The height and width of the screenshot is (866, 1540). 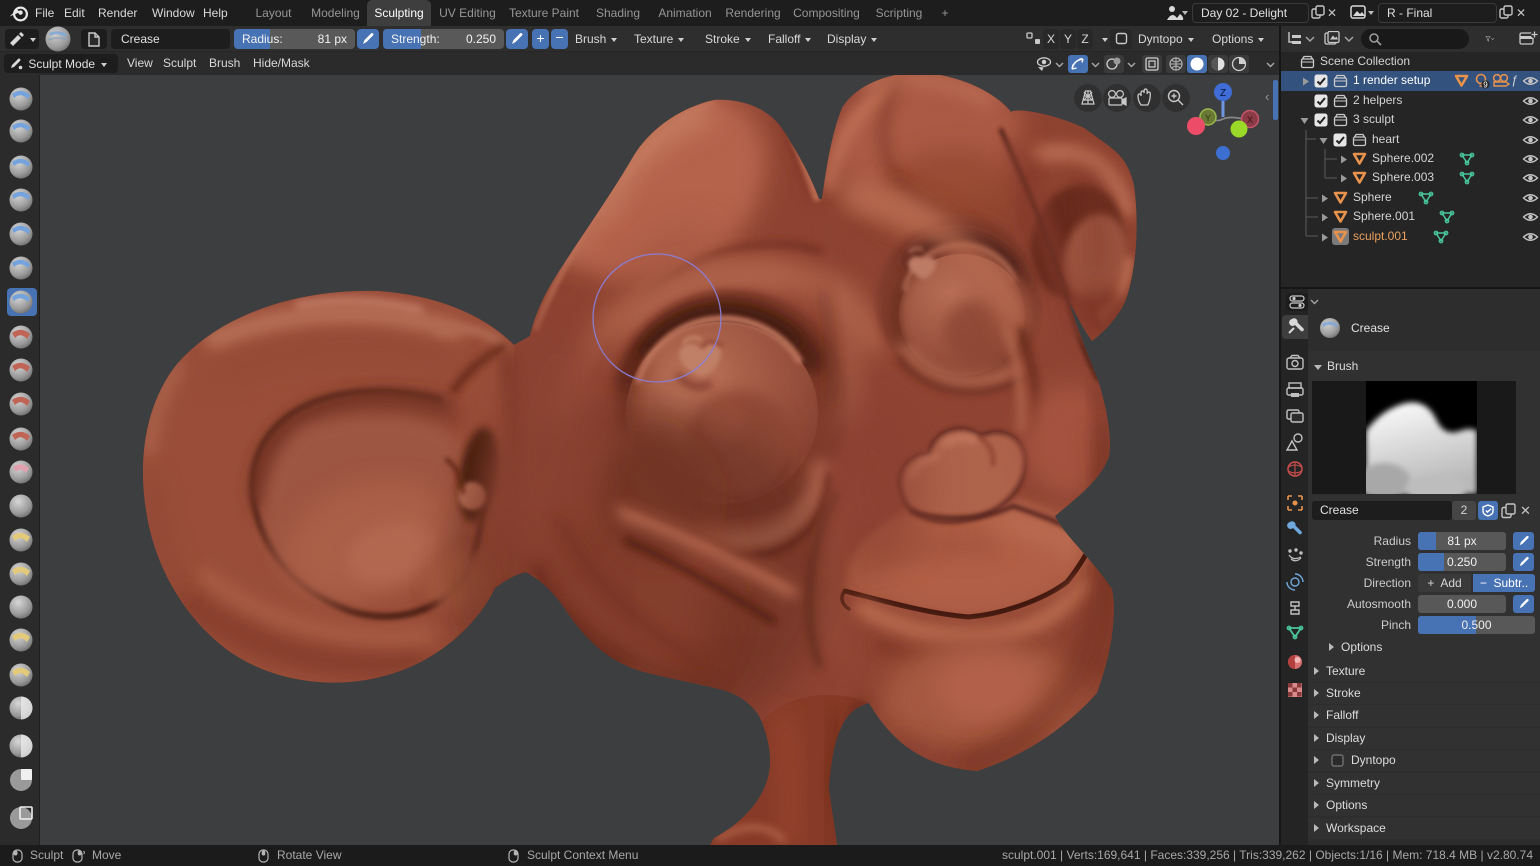 What do you see at coordinates (1208, 118) in the screenshot?
I see `svg-text: Y` at bounding box center [1208, 118].